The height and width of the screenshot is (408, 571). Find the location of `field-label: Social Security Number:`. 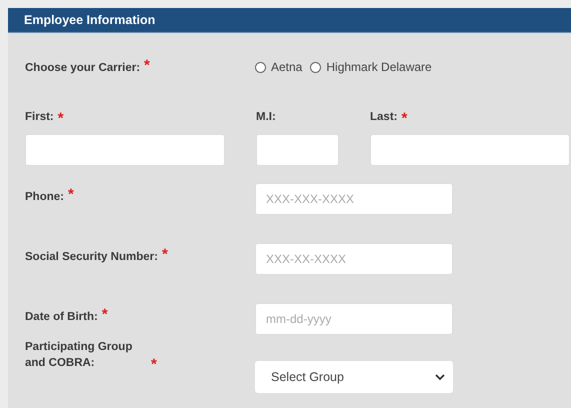

field-label: Social Security Number: is located at coordinates (91, 257).